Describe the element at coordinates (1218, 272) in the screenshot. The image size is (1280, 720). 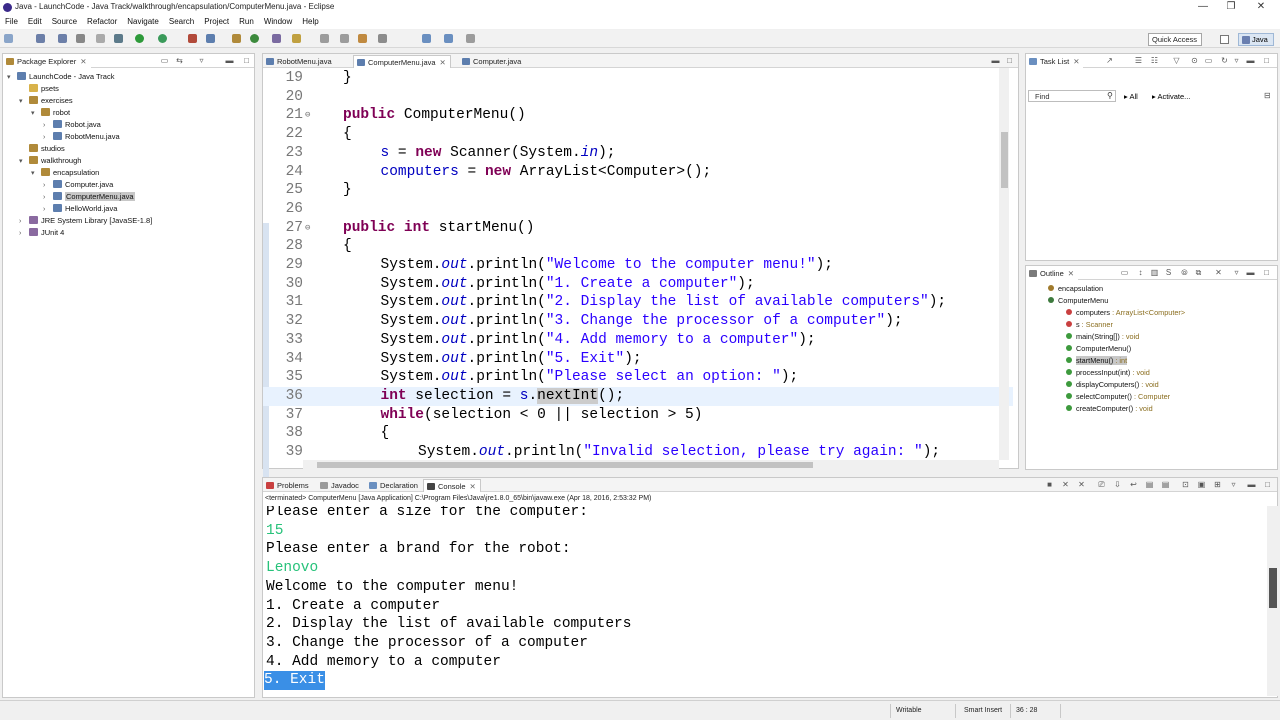
I see `link-with-editor-icon: ✕` at that location.